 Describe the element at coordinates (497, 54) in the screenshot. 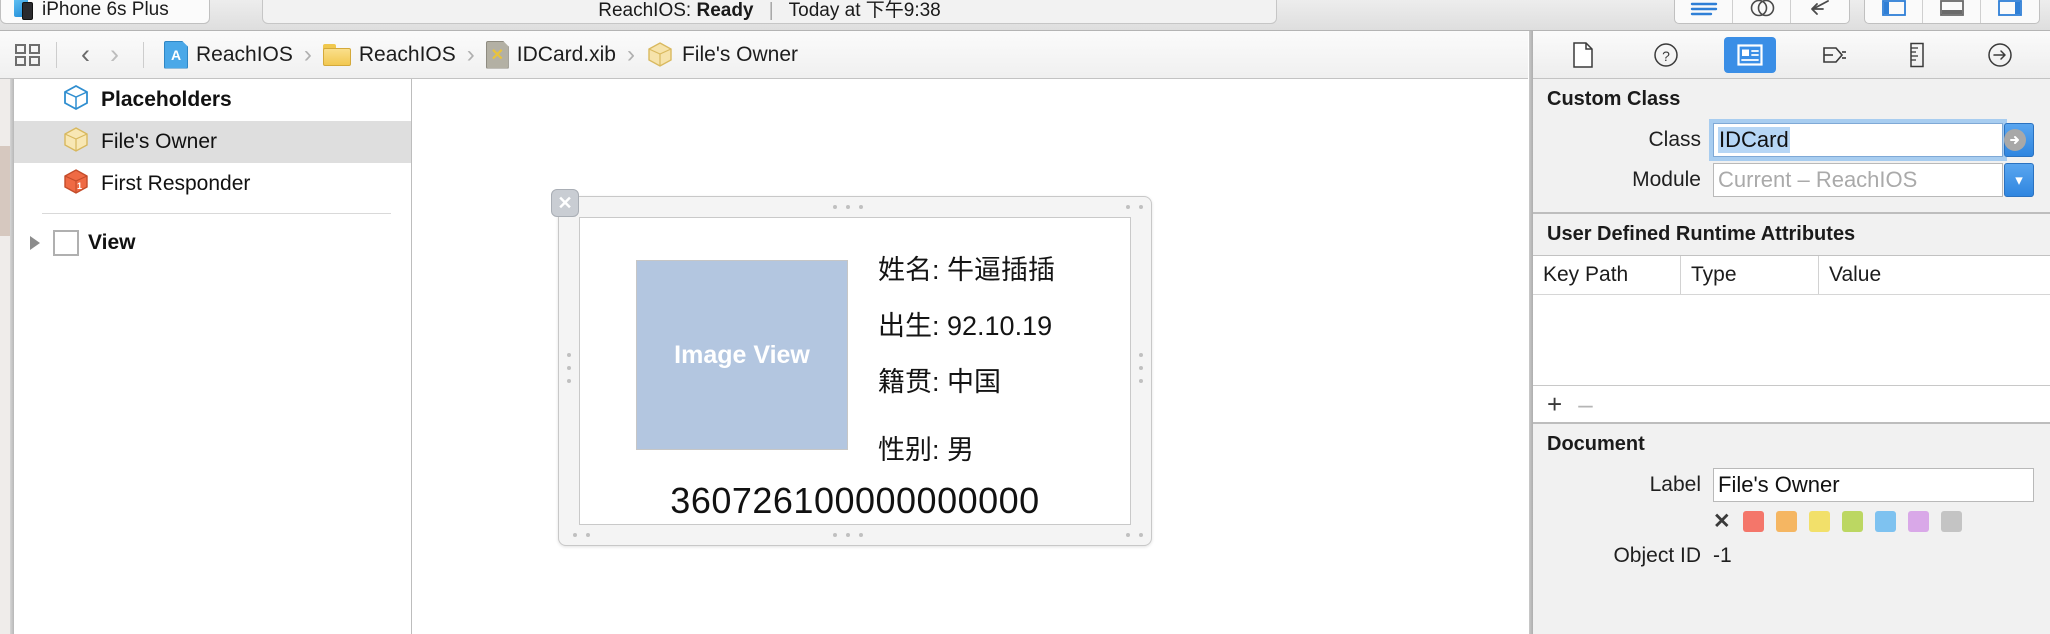

I see `xib-file-icon: ✕` at that location.